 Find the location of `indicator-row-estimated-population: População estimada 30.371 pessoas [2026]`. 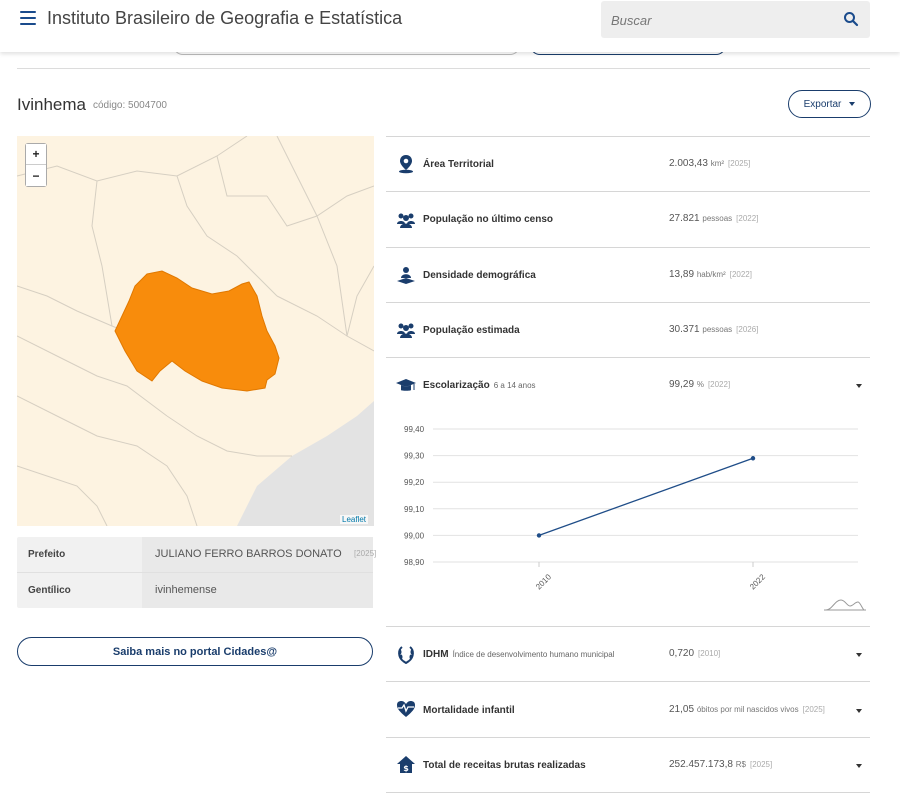

indicator-row-estimated-population: População estimada 30.371 pessoas [2026] is located at coordinates (628, 329).